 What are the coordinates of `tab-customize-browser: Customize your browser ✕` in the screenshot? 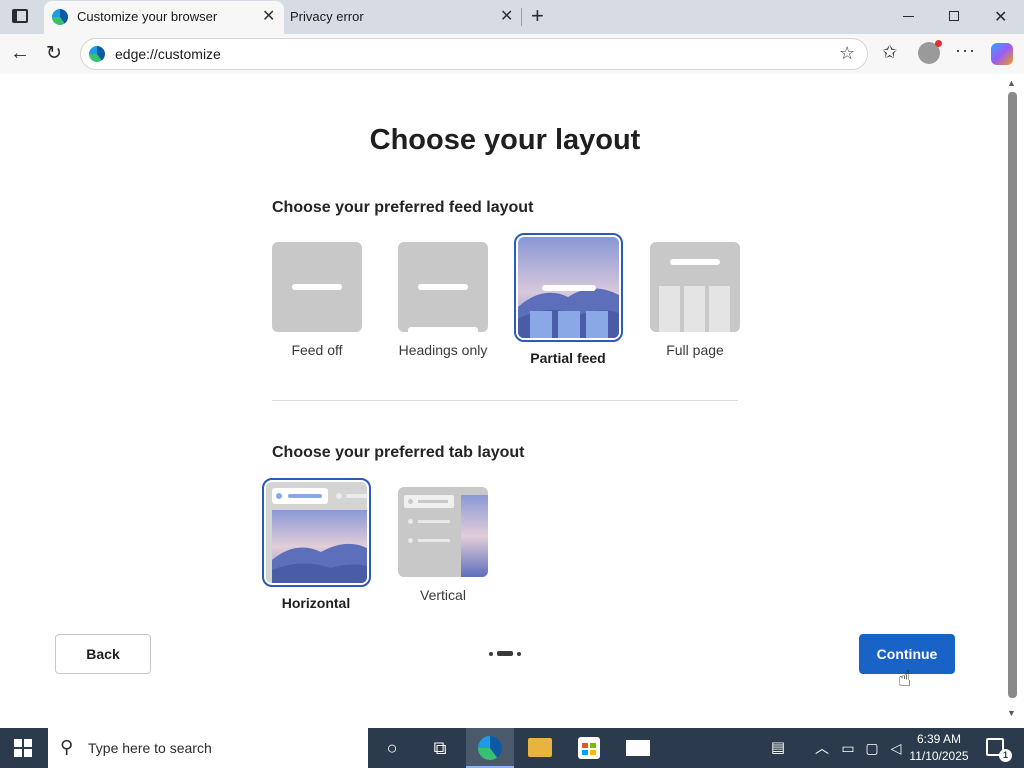 It's located at (164, 17).